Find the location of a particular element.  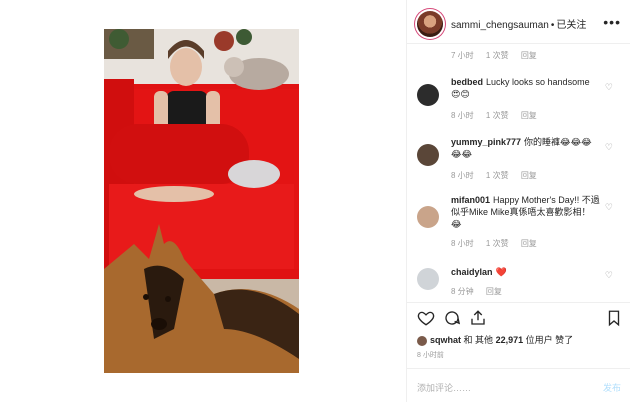

likes-and-others: 和 其他 is located at coordinates (478, 340).